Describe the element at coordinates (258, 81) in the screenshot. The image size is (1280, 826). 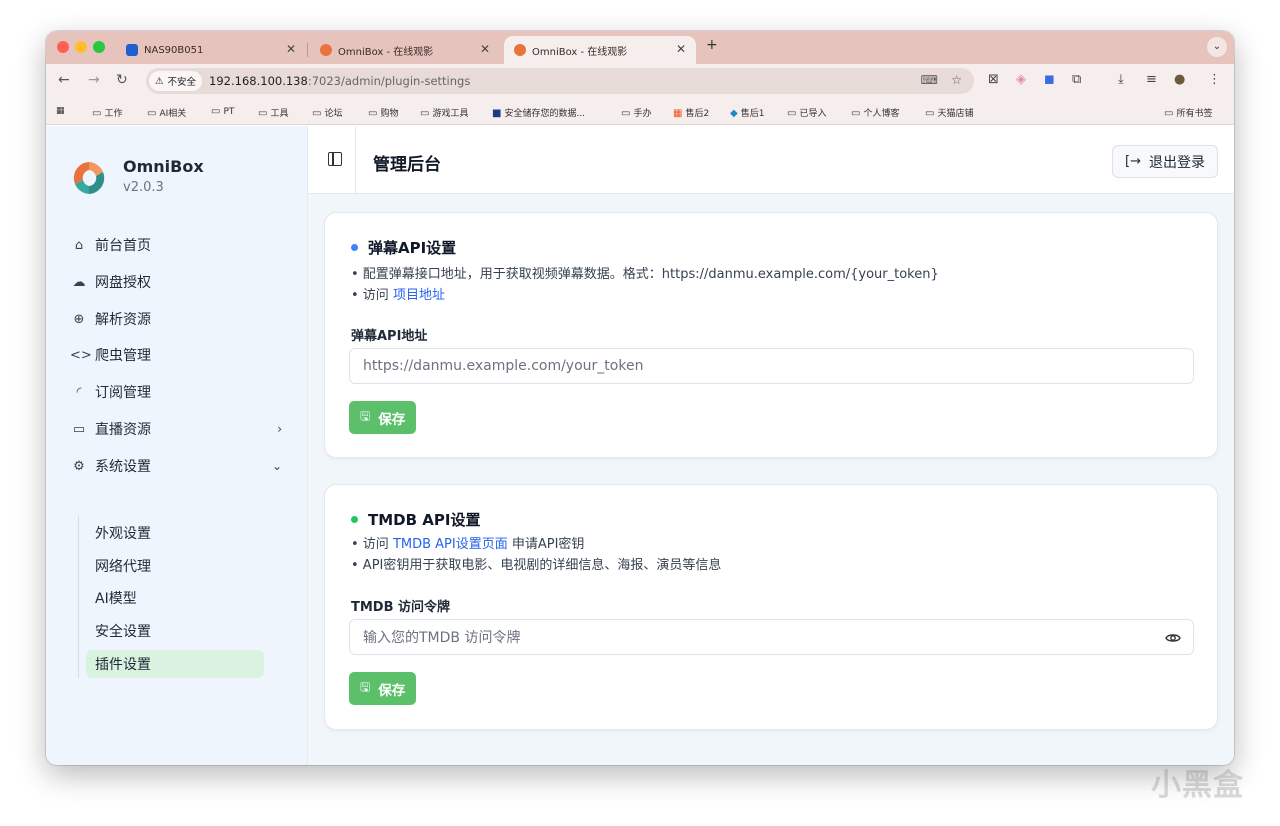
I see `url-host: 192.168.100.138` at that location.